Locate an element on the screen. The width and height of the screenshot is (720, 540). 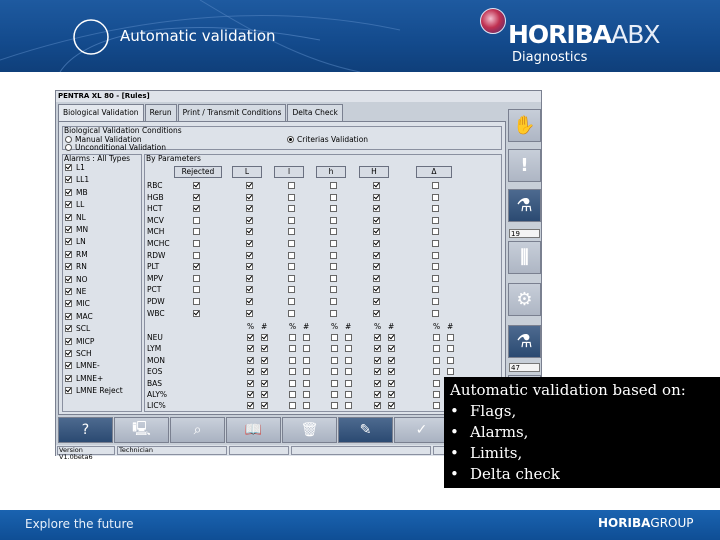
tab-biological-validation: Biological Validation is located at coordinates (101, 112).